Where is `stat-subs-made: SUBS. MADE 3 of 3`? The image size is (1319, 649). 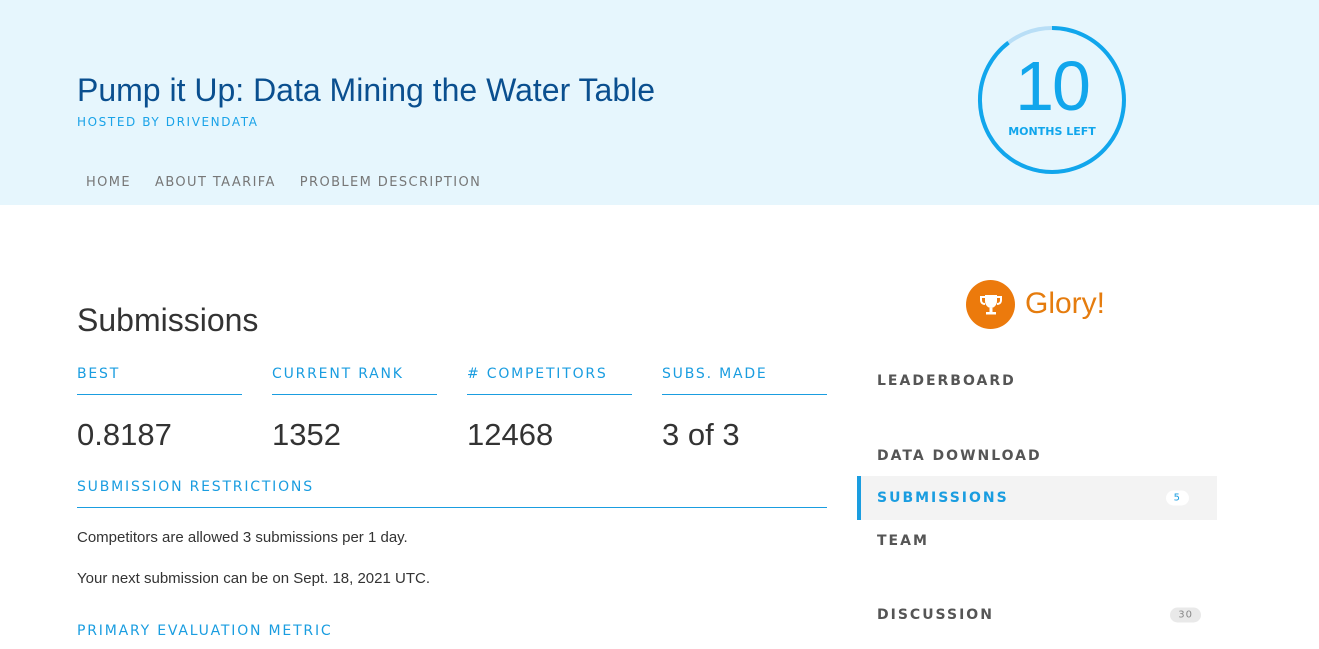
stat-subs-made: SUBS. MADE 3 of 3 is located at coordinates (744, 409).